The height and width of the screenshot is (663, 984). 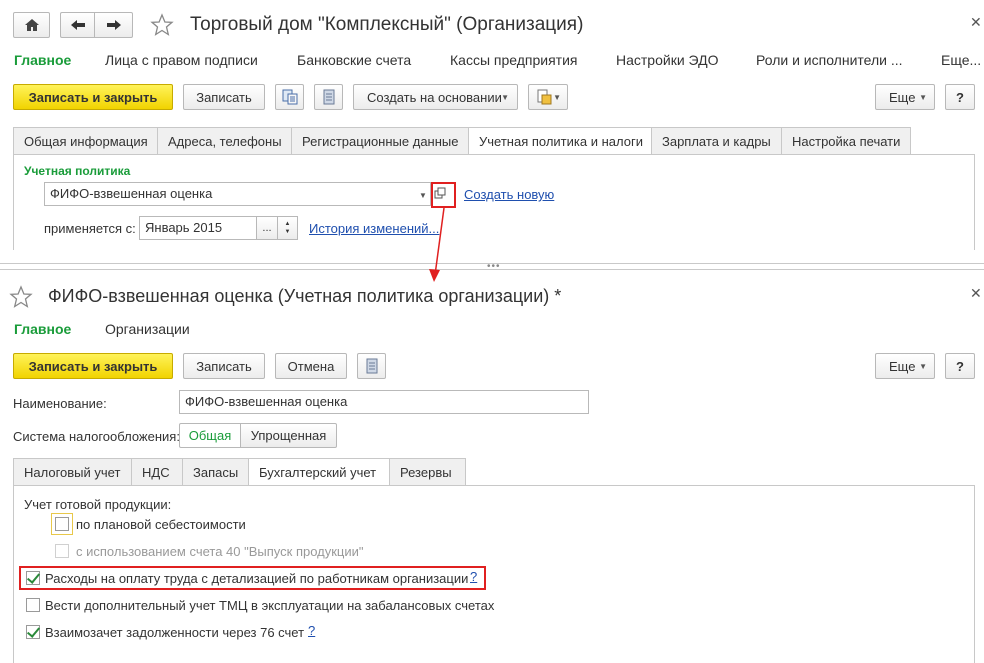 I want to click on tab-tax-accounting: Налоговый учет, so click(x=72, y=472).